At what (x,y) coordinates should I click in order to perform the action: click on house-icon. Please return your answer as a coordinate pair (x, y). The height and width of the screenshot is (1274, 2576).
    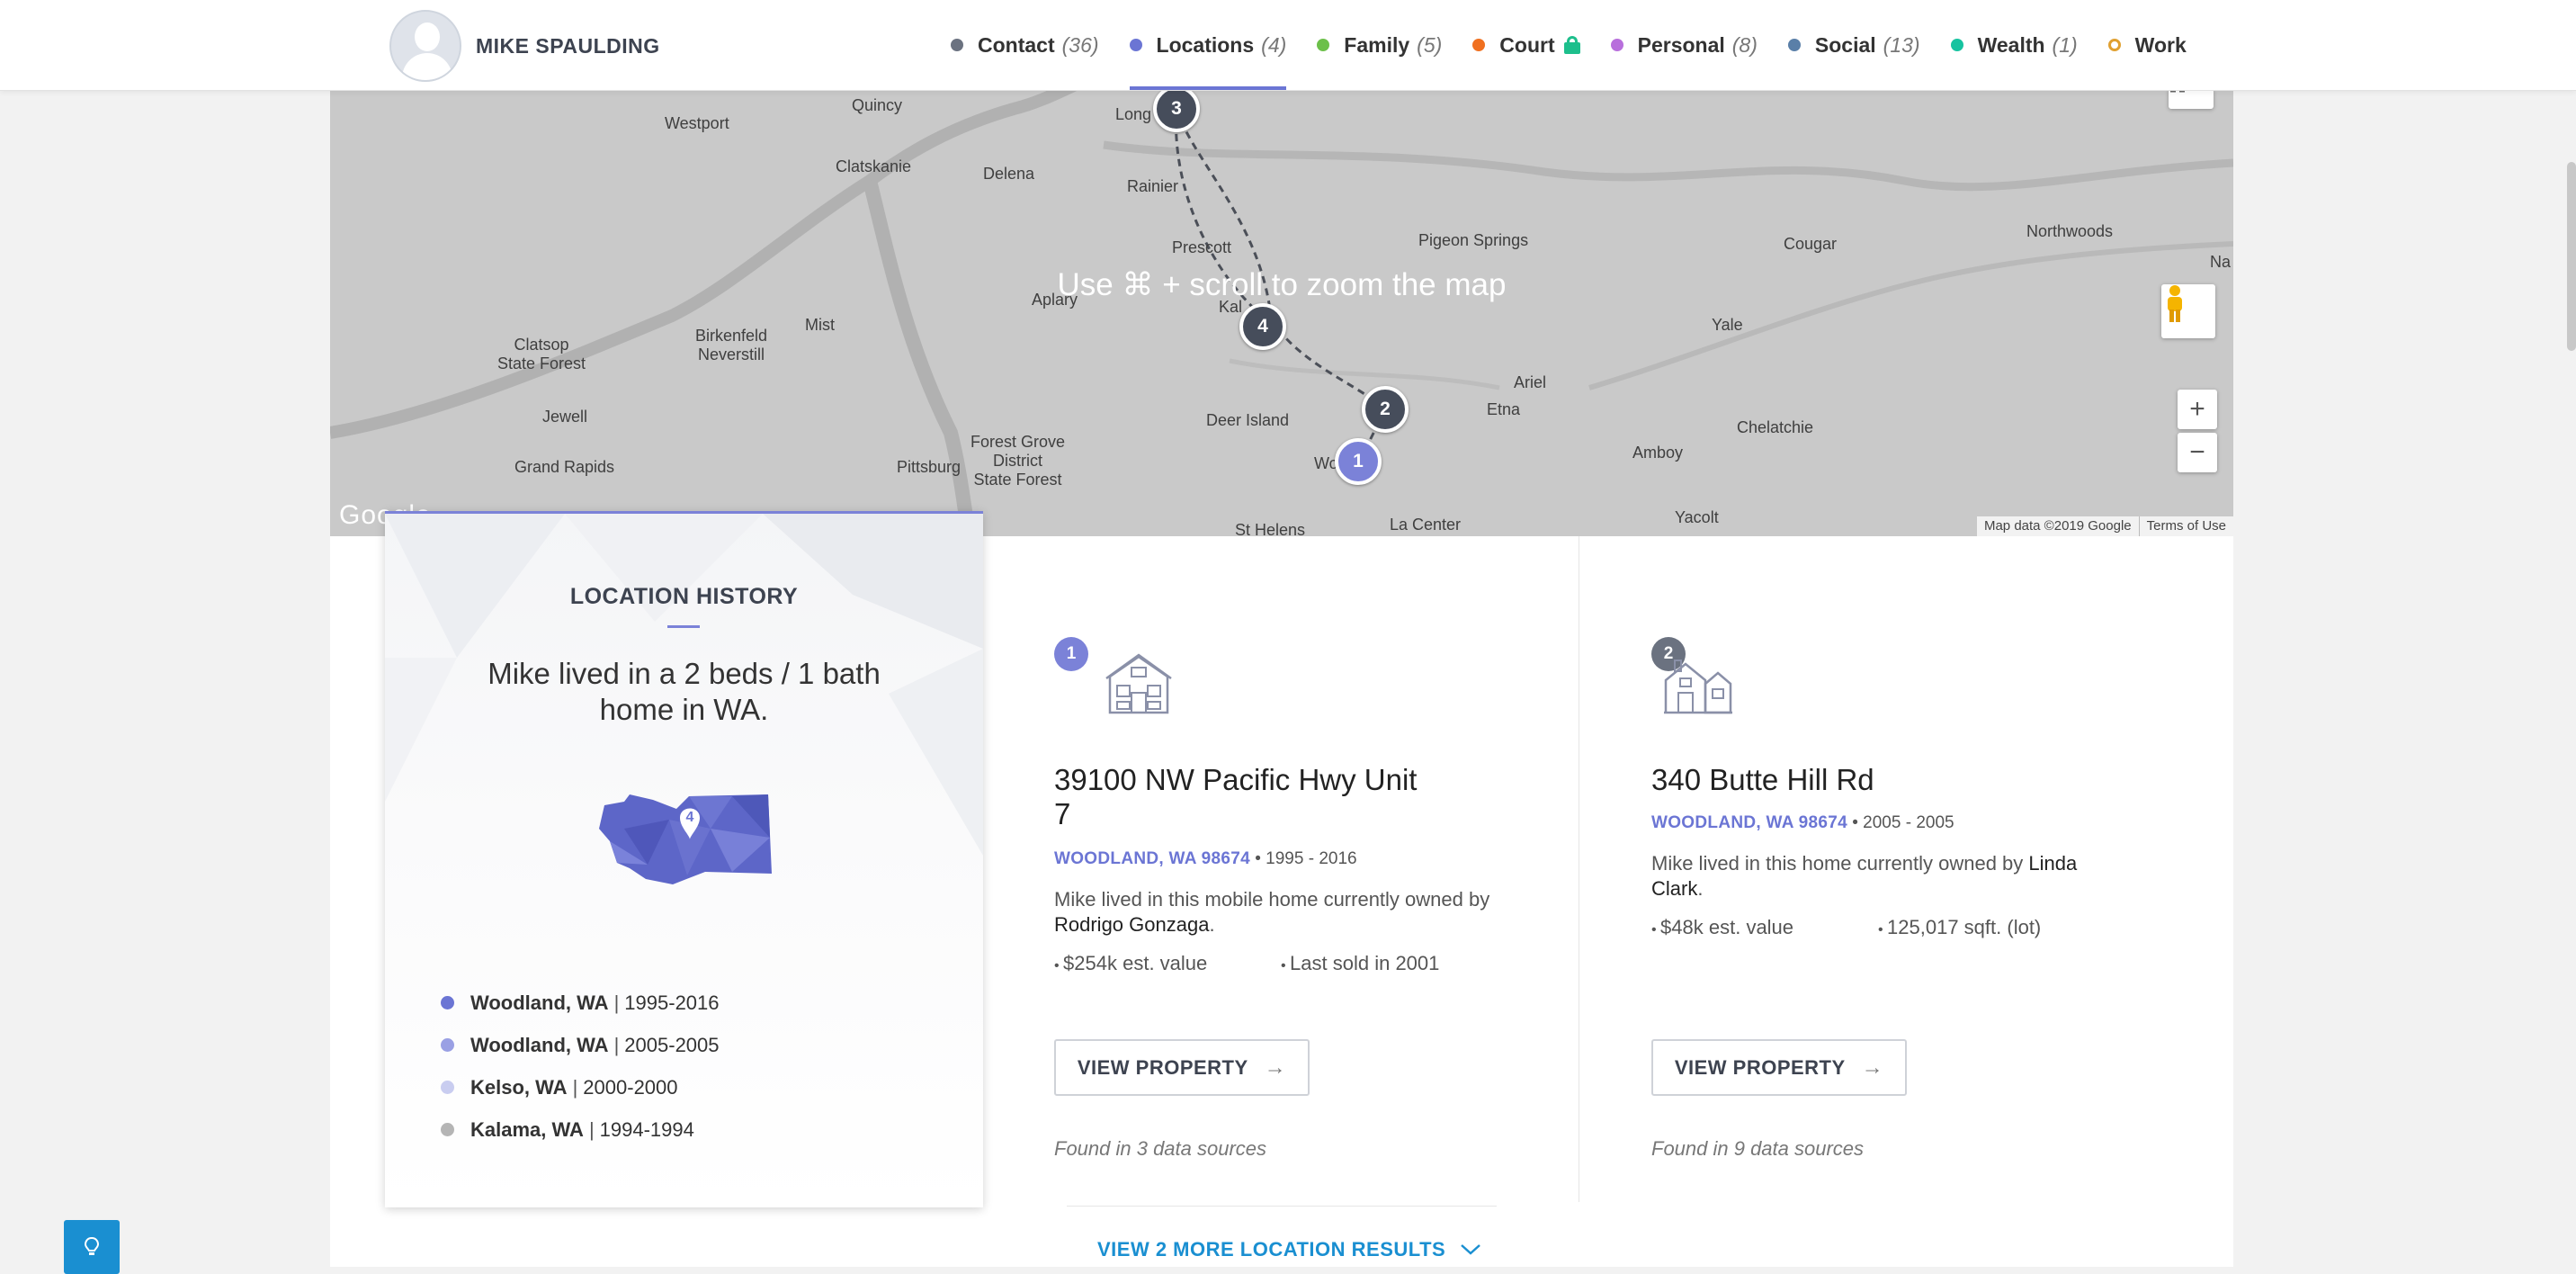
    Looking at the image, I should click on (1698, 686).